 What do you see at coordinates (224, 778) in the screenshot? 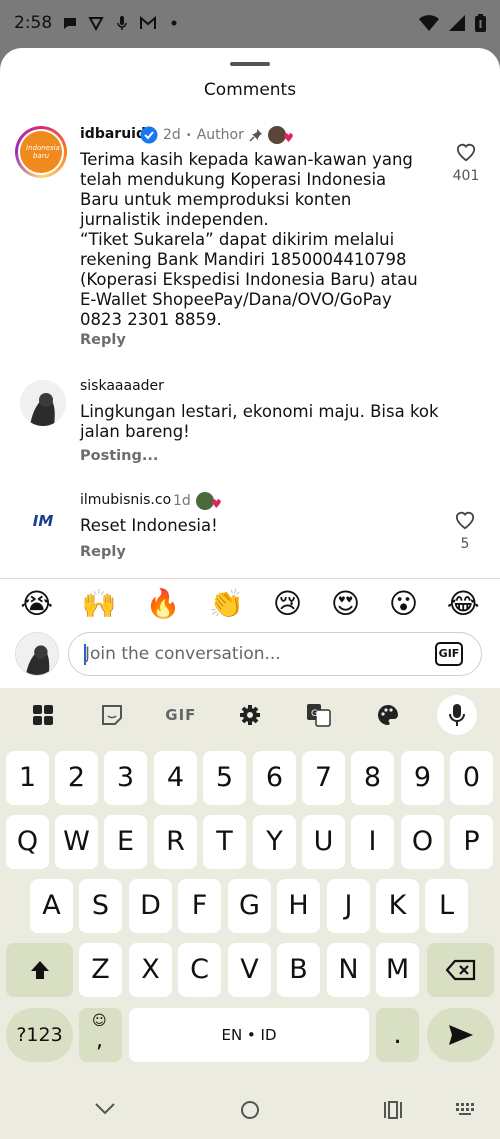
I see `key-5: 5` at bounding box center [224, 778].